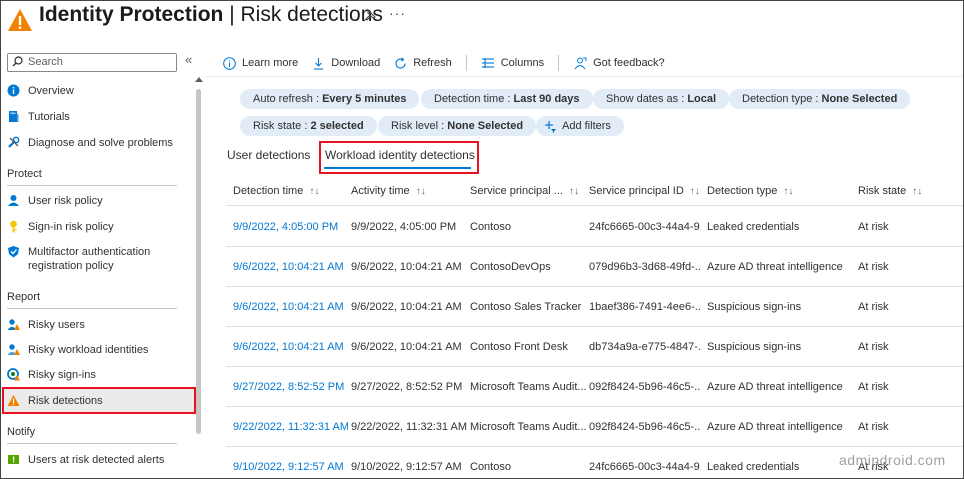  I want to click on sidebar-item-user-risk-policy: User risk policy, so click(55, 201).